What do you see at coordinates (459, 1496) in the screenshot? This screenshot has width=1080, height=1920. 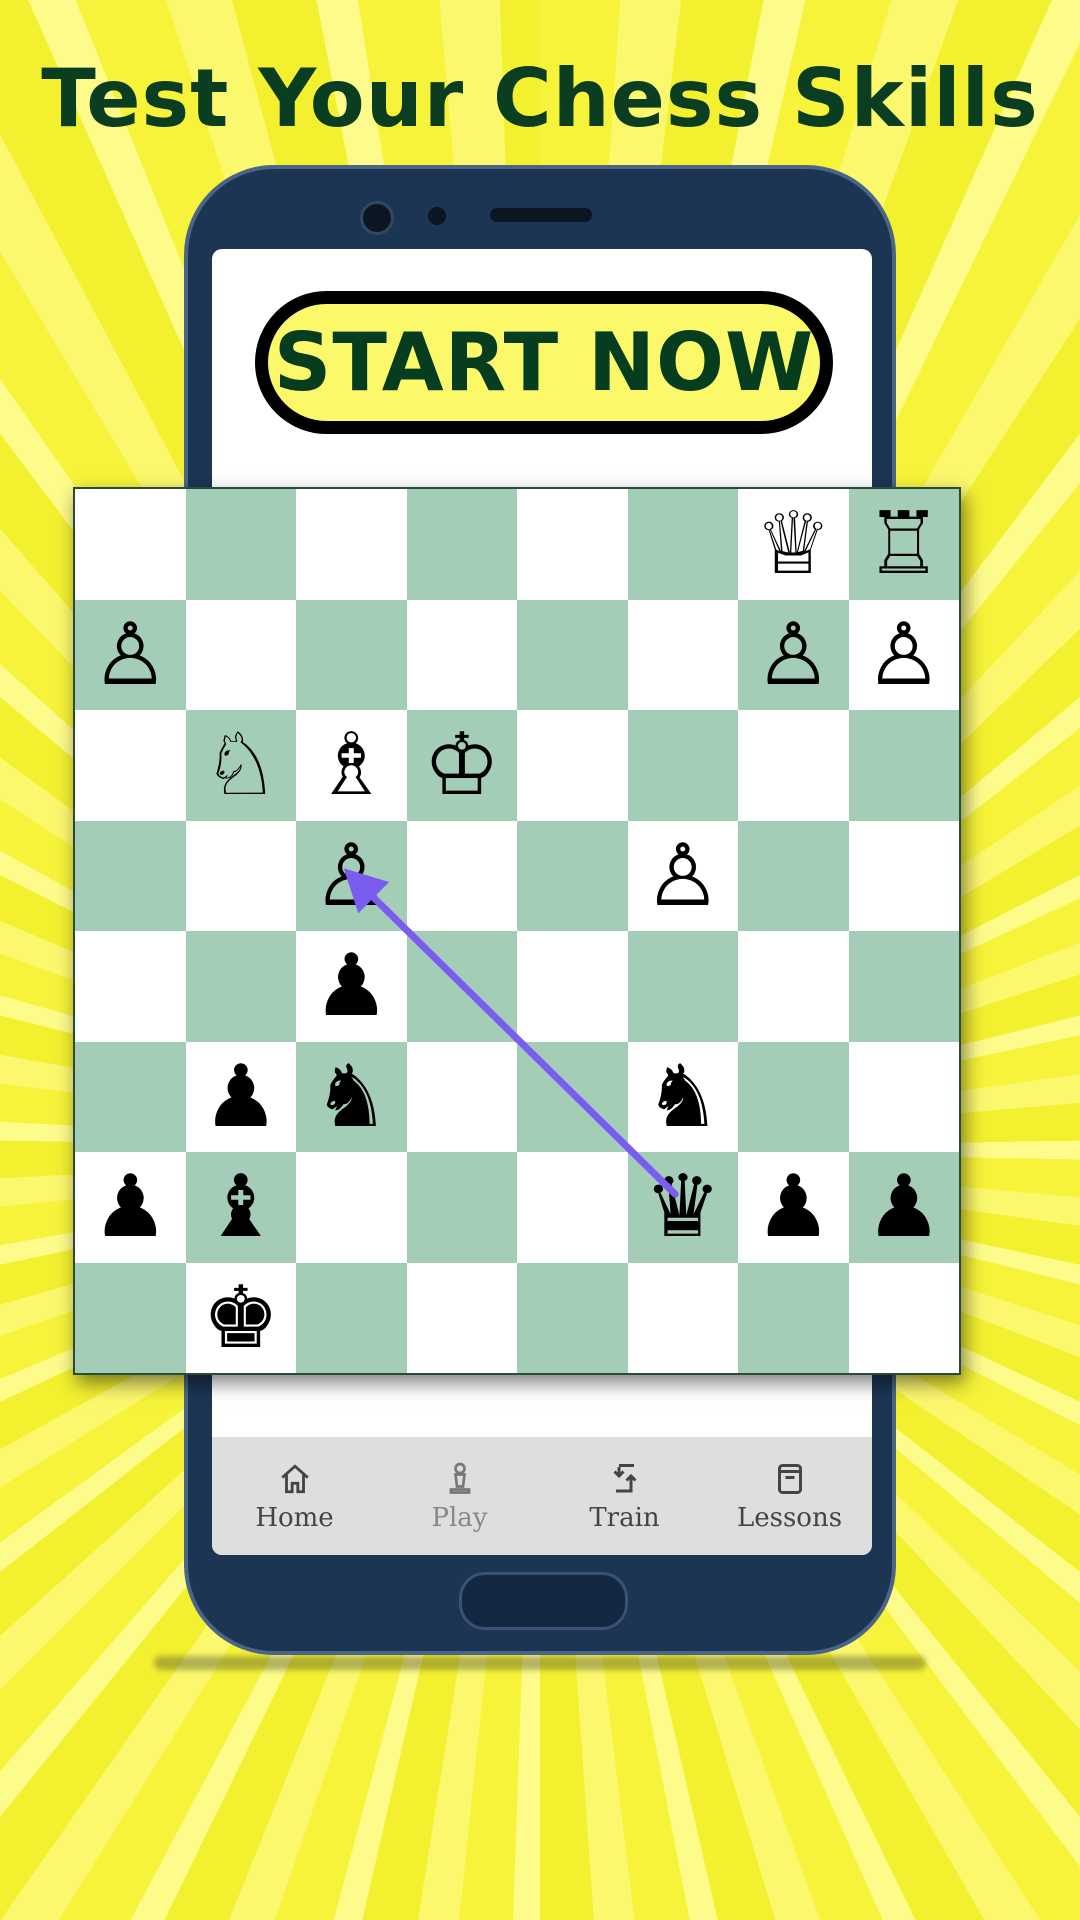 I see `nav-play: Play` at bounding box center [459, 1496].